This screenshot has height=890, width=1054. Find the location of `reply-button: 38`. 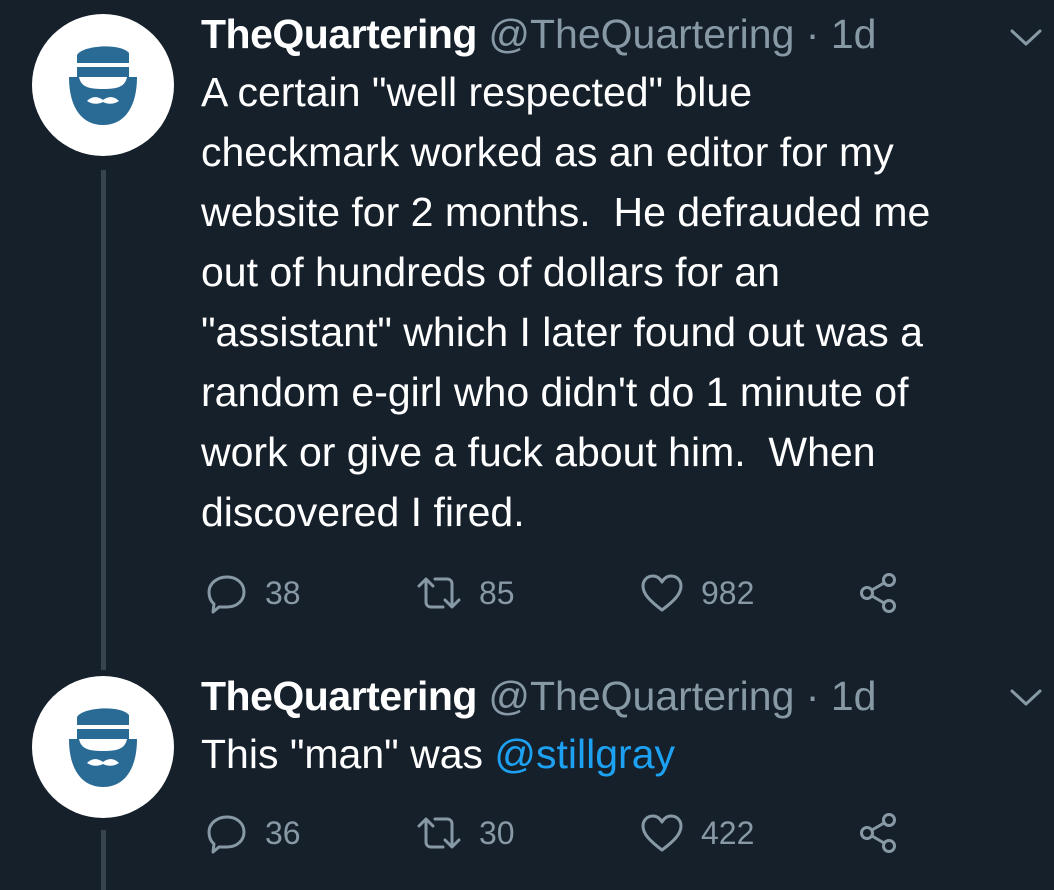

reply-button: 38 is located at coordinates (253, 593).